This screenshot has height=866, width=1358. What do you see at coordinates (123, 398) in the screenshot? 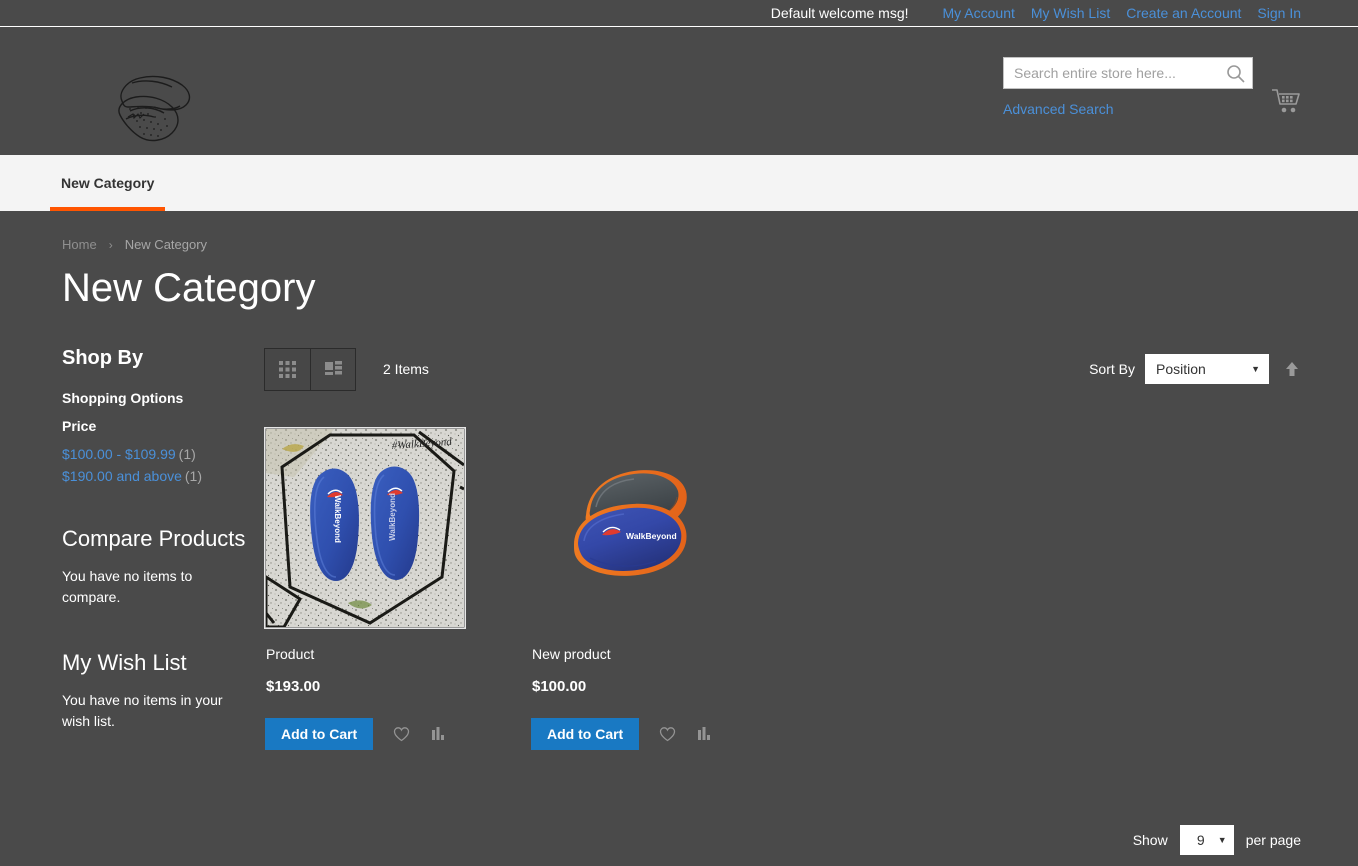
I see `shopping-options-title: Shopping Options` at bounding box center [123, 398].